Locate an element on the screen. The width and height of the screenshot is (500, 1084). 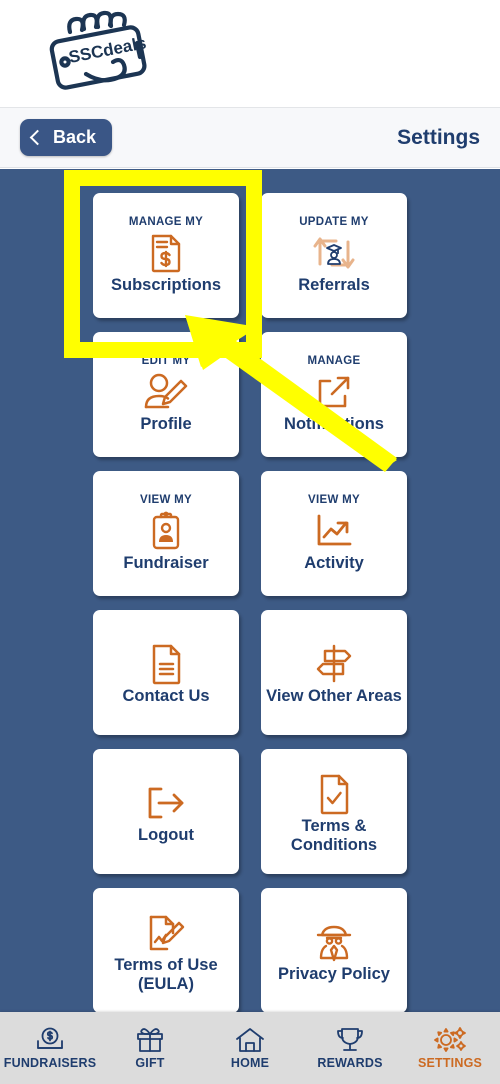
page-header: Back Settings is located at coordinates (250, 138).